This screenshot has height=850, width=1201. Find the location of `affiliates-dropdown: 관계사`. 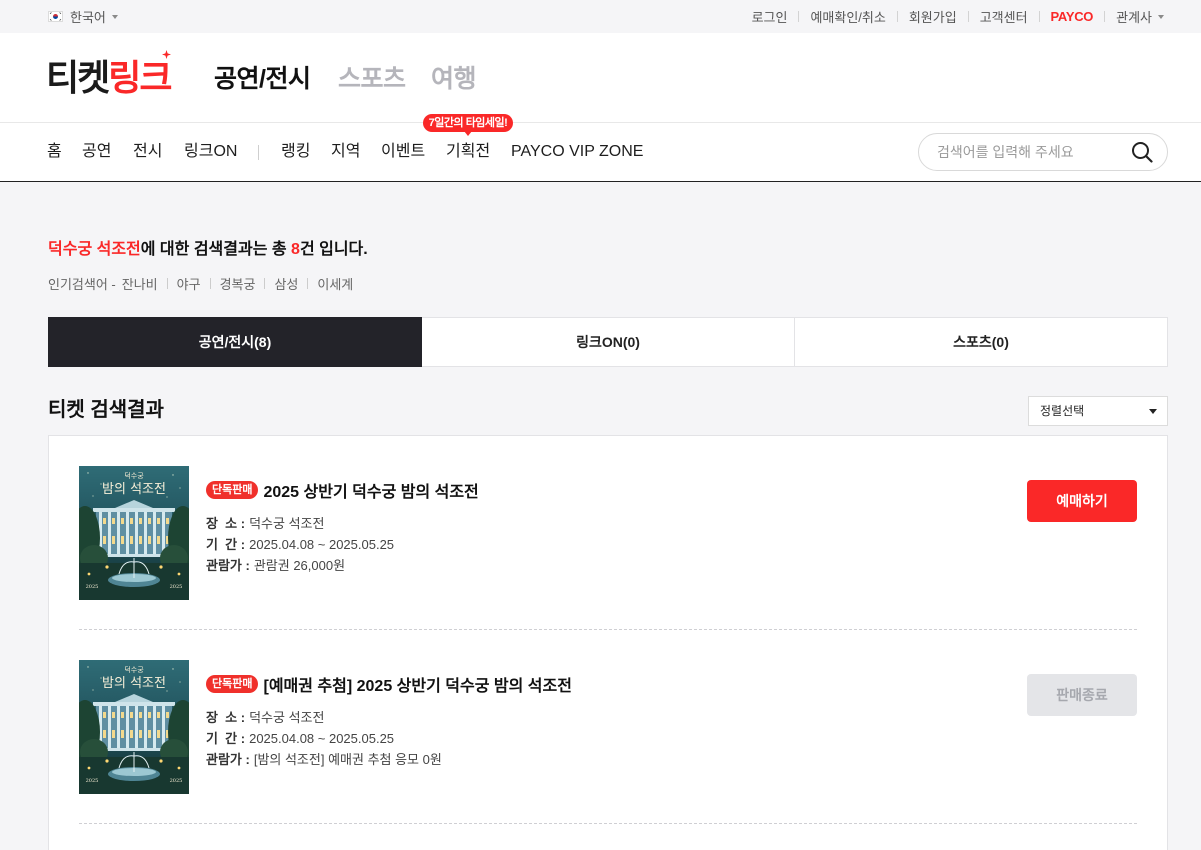

affiliates-dropdown: 관계사 is located at coordinates (1140, 16).